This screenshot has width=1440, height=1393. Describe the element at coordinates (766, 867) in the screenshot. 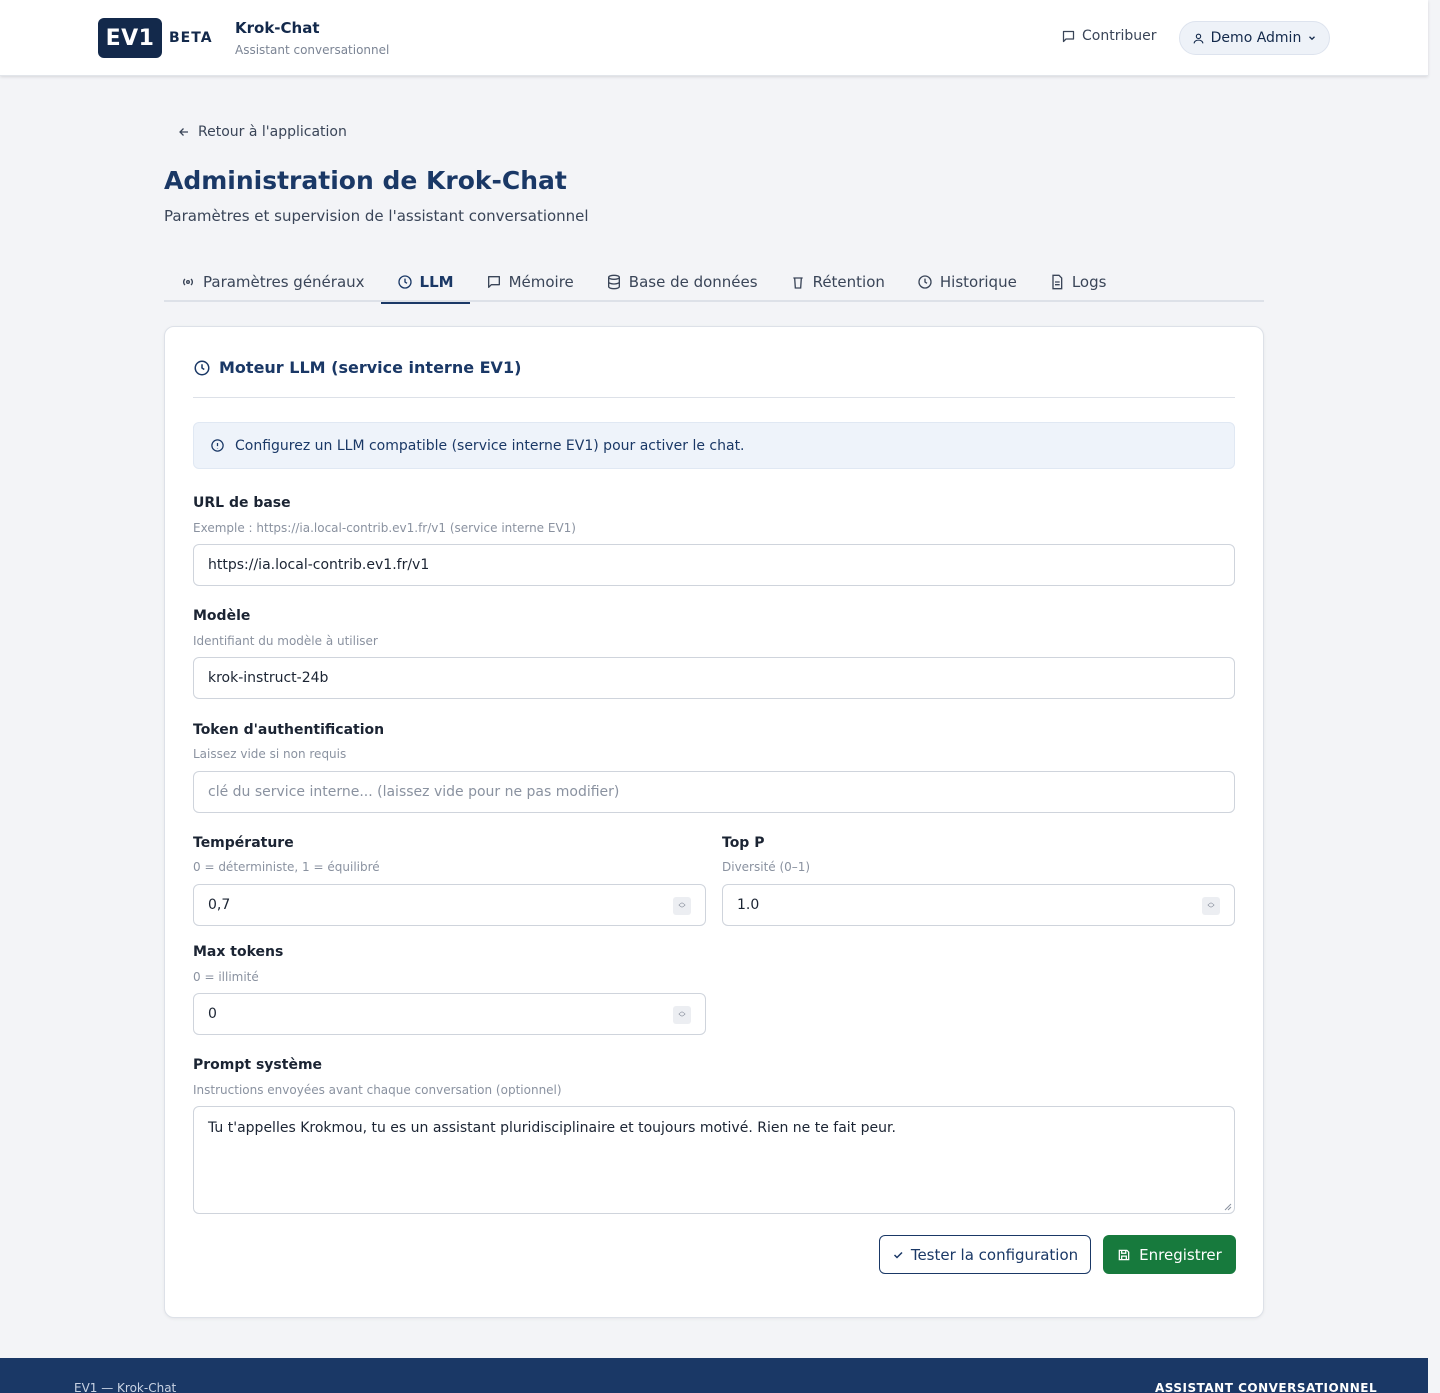

I see `top-p-help: Diversité (0–1)` at that location.